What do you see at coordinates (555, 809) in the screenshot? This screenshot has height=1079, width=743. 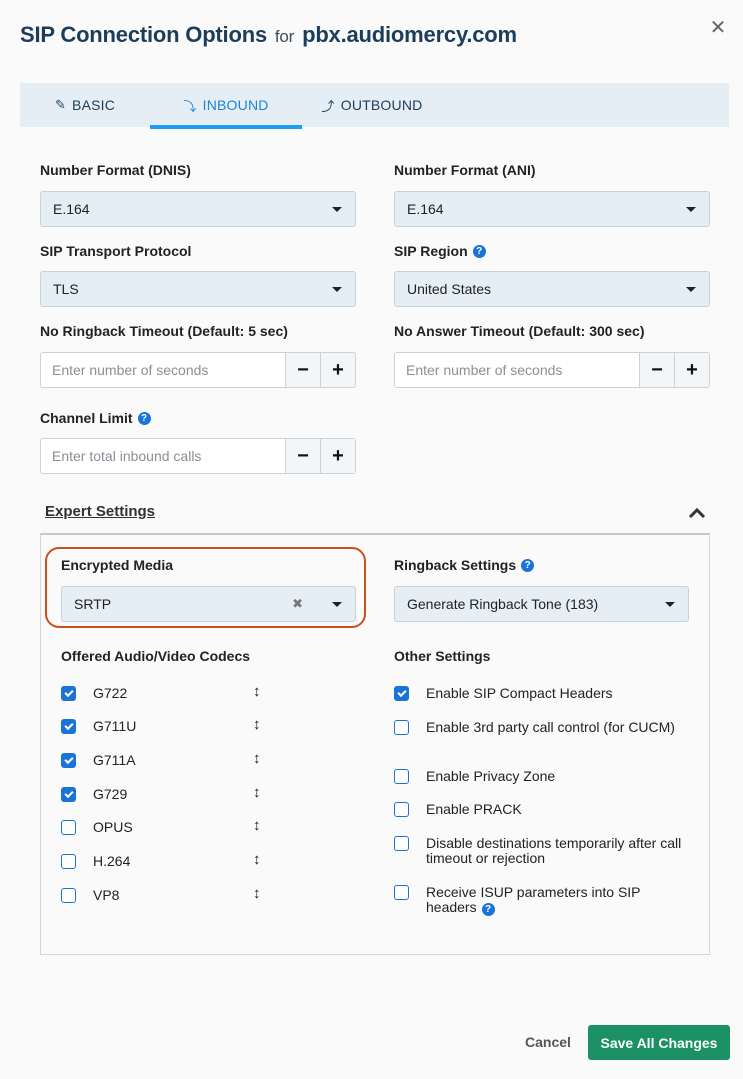 I see `other-setting-label: Enable PRACK` at bounding box center [555, 809].